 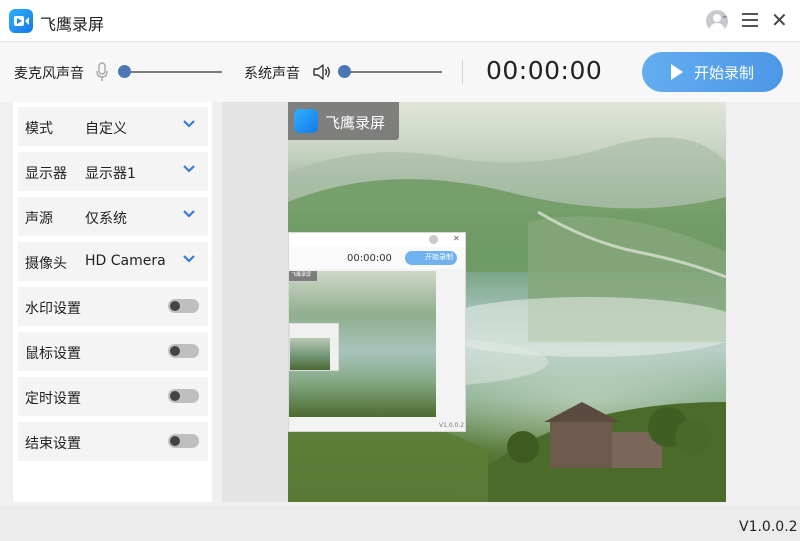 What do you see at coordinates (125, 261) in the screenshot?
I see `setting-value: HD Camera` at bounding box center [125, 261].